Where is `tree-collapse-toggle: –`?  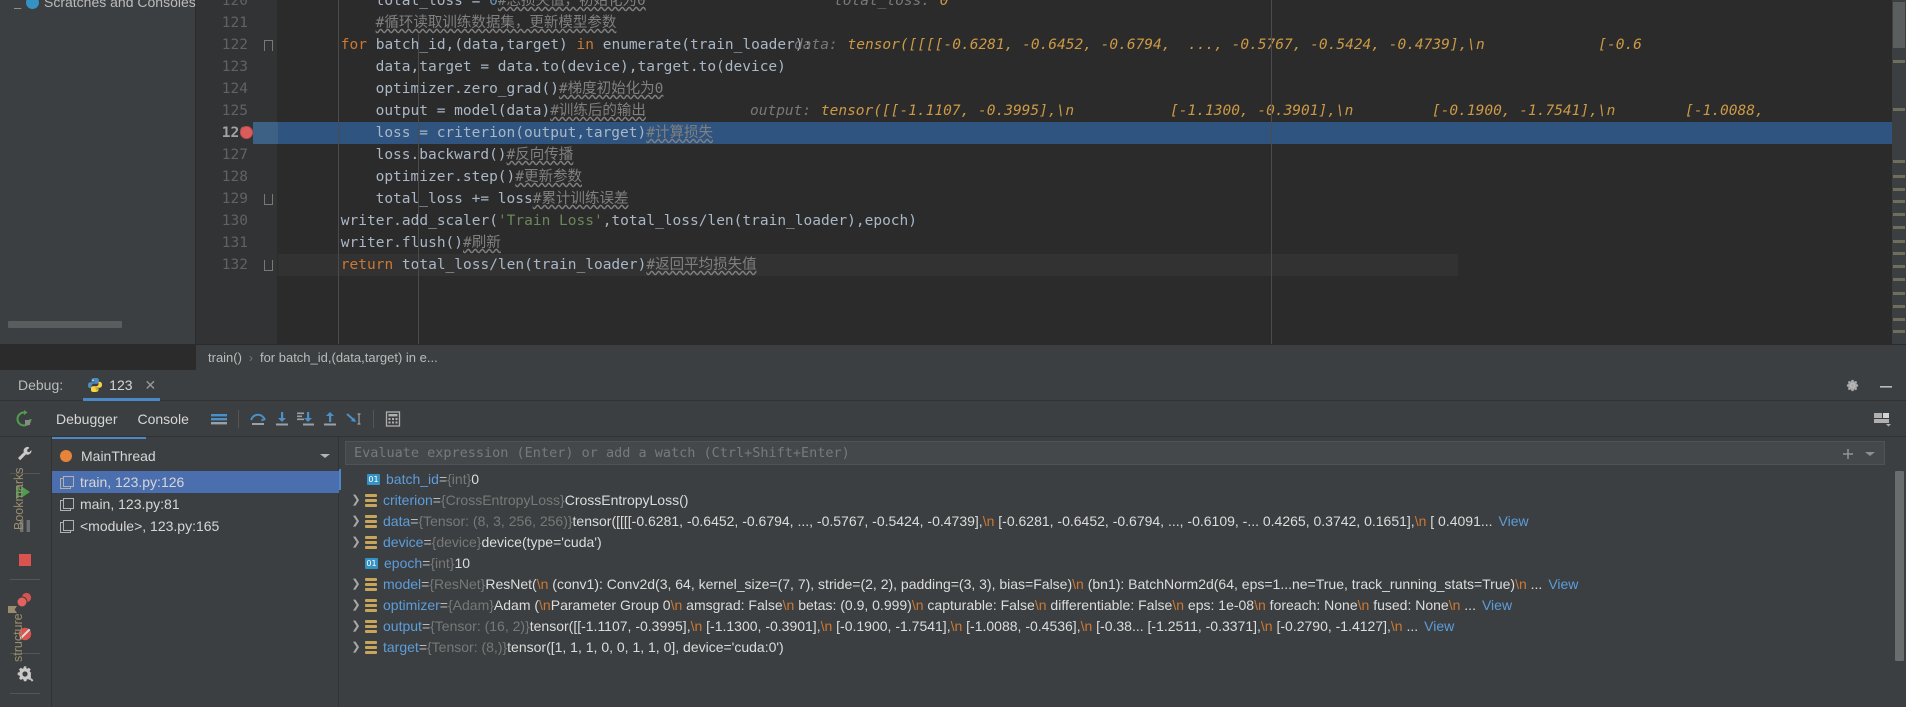 tree-collapse-toggle: – is located at coordinates (17, 7).